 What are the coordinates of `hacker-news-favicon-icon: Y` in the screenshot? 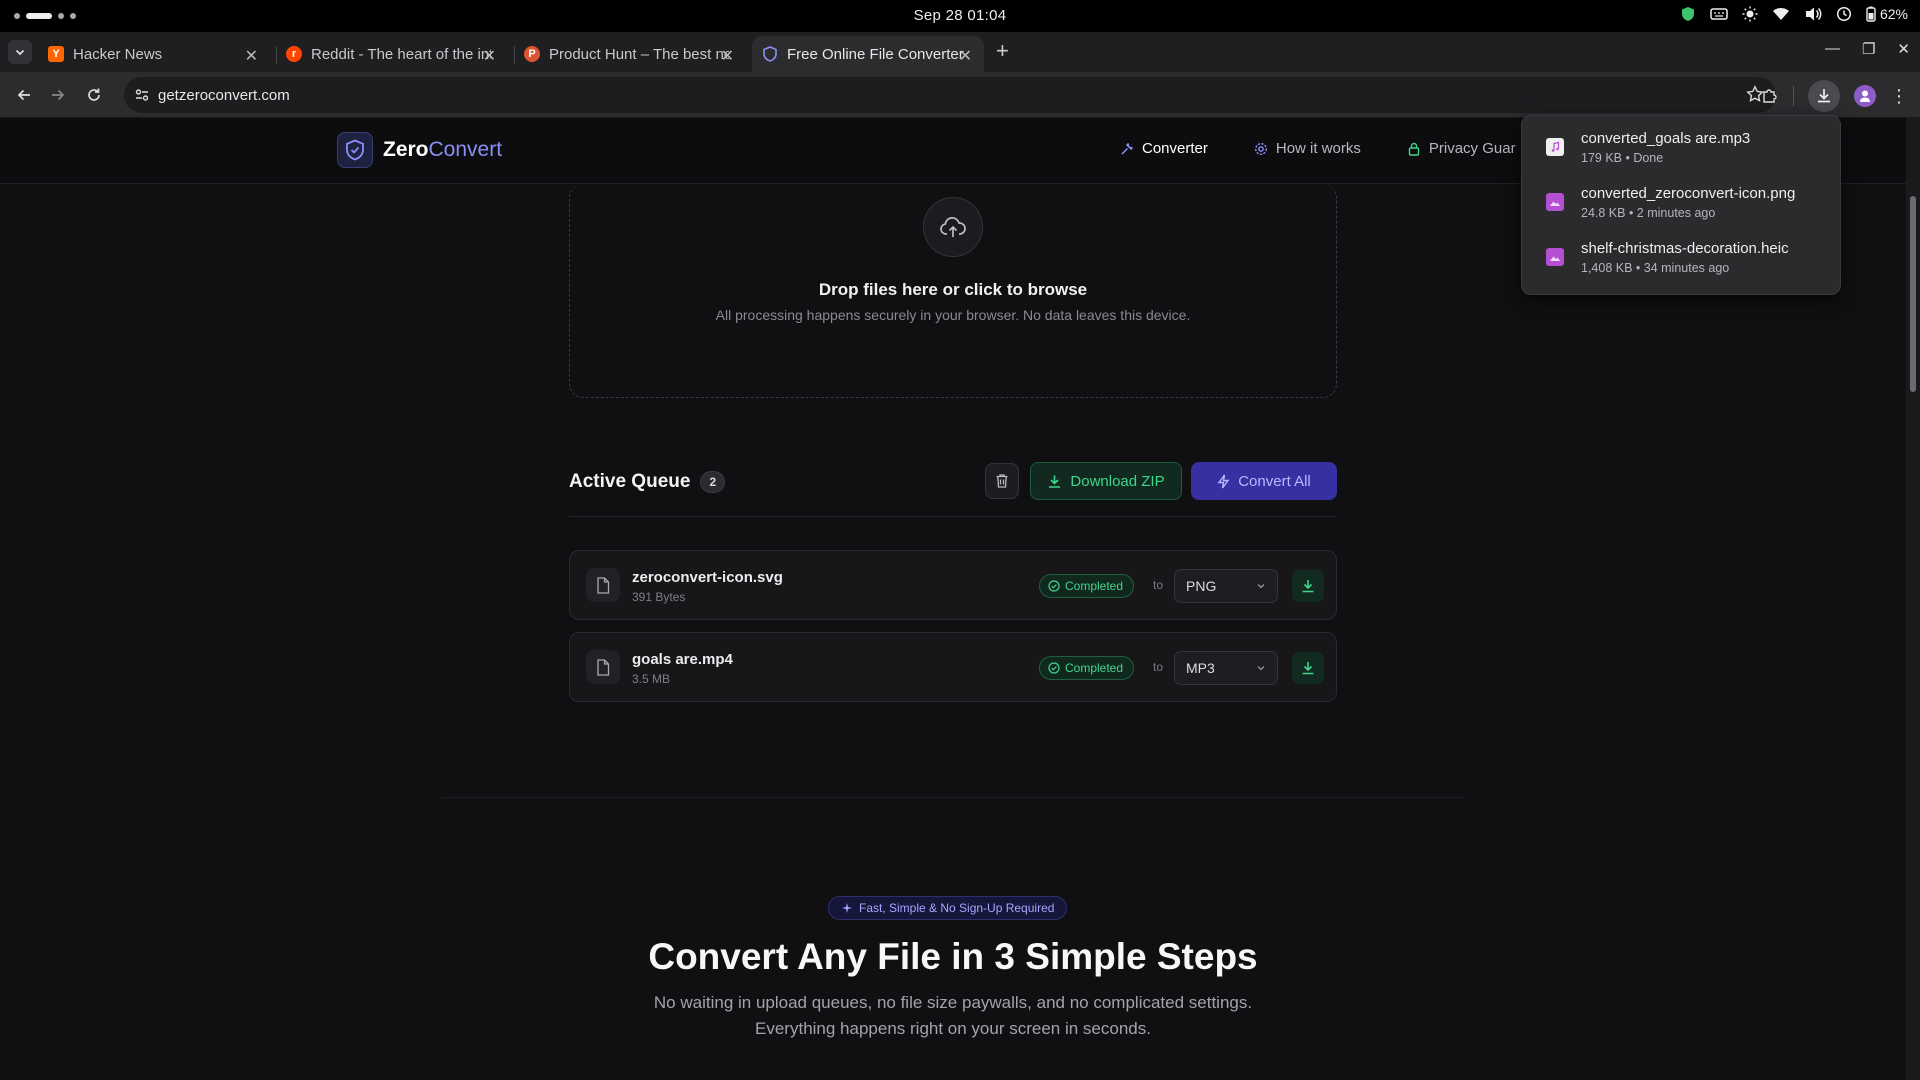 It's located at (56, 54).